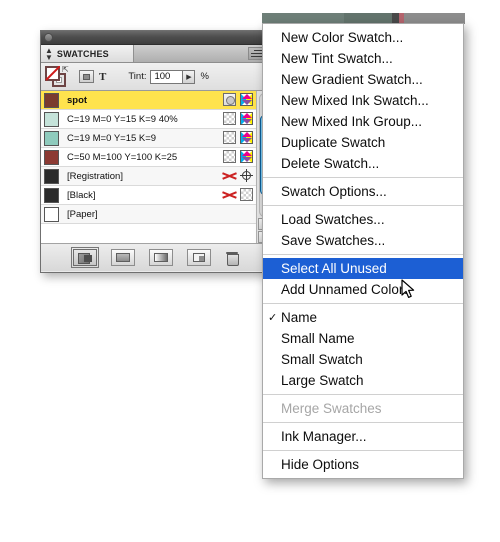  I want to click on menu-item: ✓ Name, so click(363, 317).